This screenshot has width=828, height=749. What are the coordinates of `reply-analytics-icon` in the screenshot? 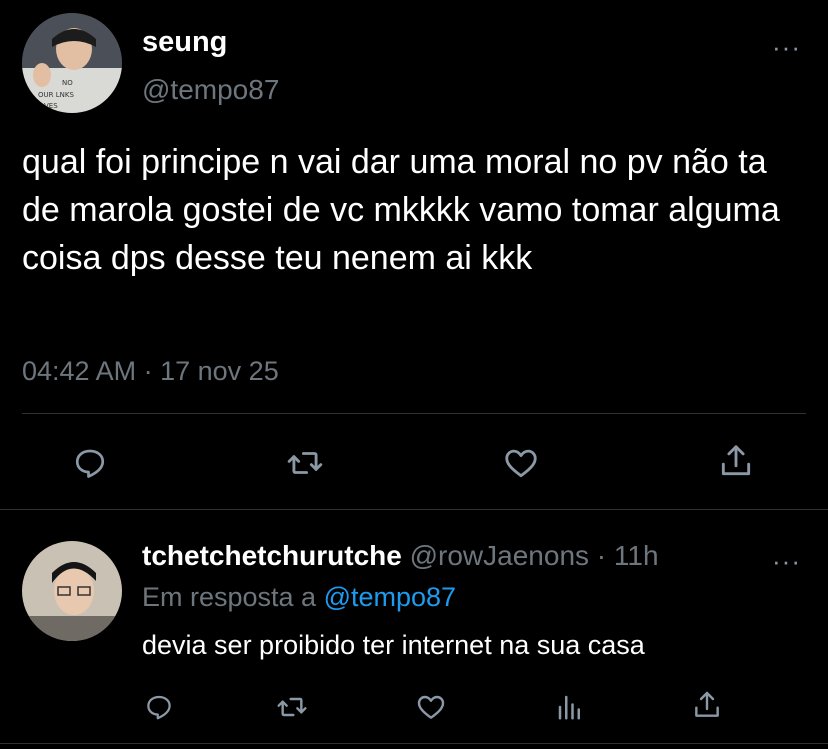 It's located at (570, 707).